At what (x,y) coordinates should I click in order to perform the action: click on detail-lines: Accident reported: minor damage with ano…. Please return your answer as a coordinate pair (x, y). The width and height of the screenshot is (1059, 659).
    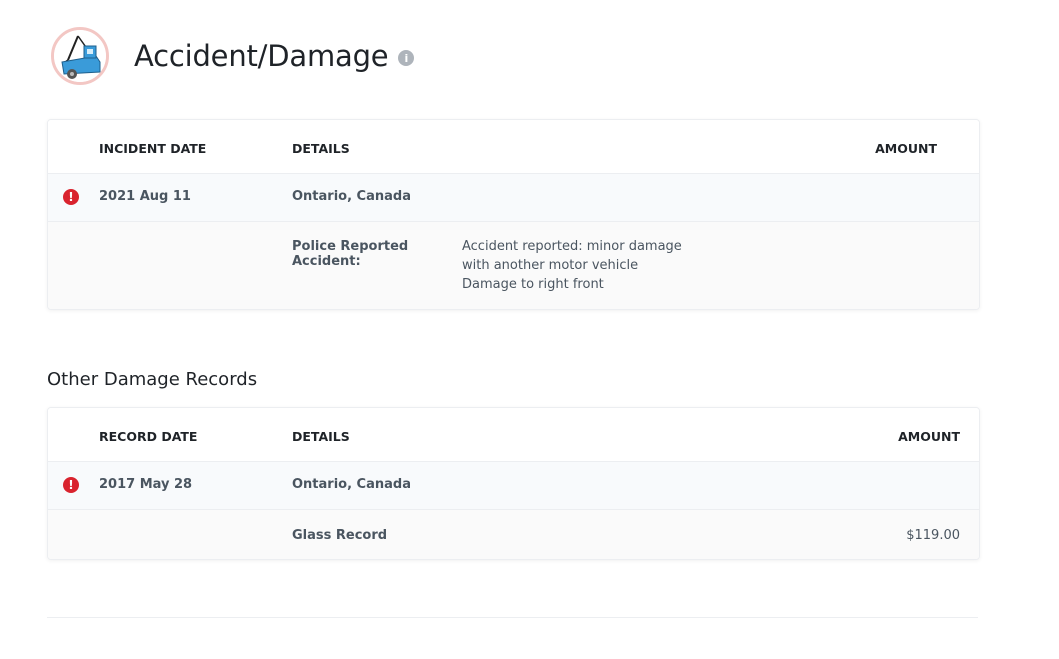
    Looking at the image, I should click on (572, 265).